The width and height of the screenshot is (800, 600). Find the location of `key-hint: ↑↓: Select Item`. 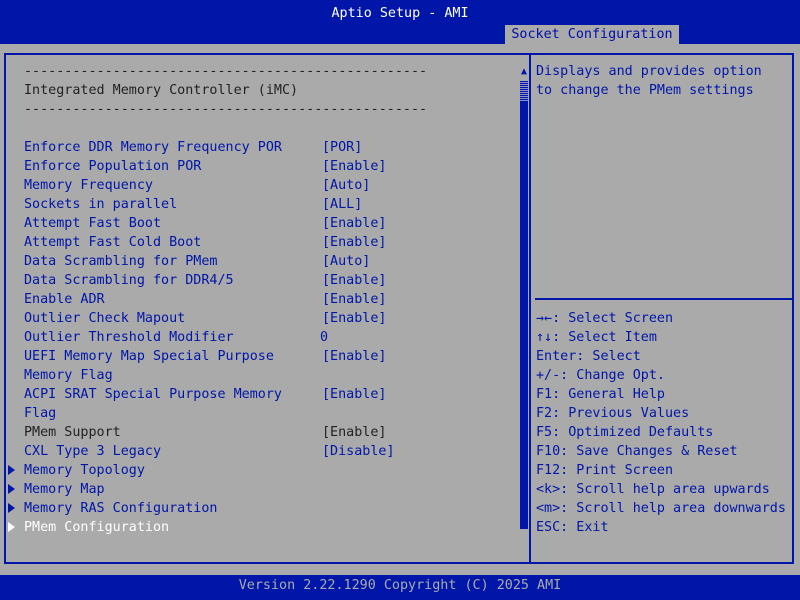

key-hint: ↑↓: Select Item is located at coordinates (596, 337).